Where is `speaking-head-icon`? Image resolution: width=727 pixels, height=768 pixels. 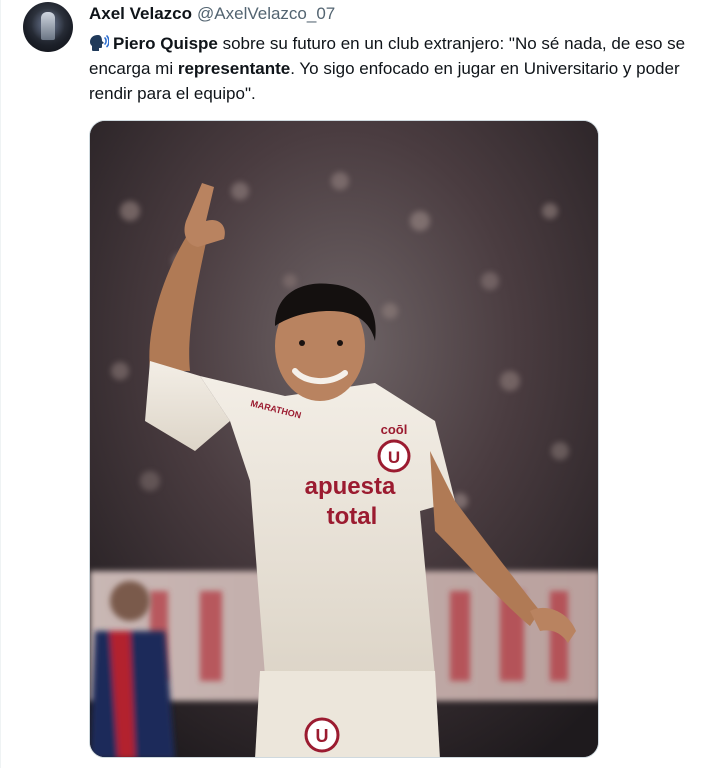
speaking-head-icon is located at coordinates (99, 43).